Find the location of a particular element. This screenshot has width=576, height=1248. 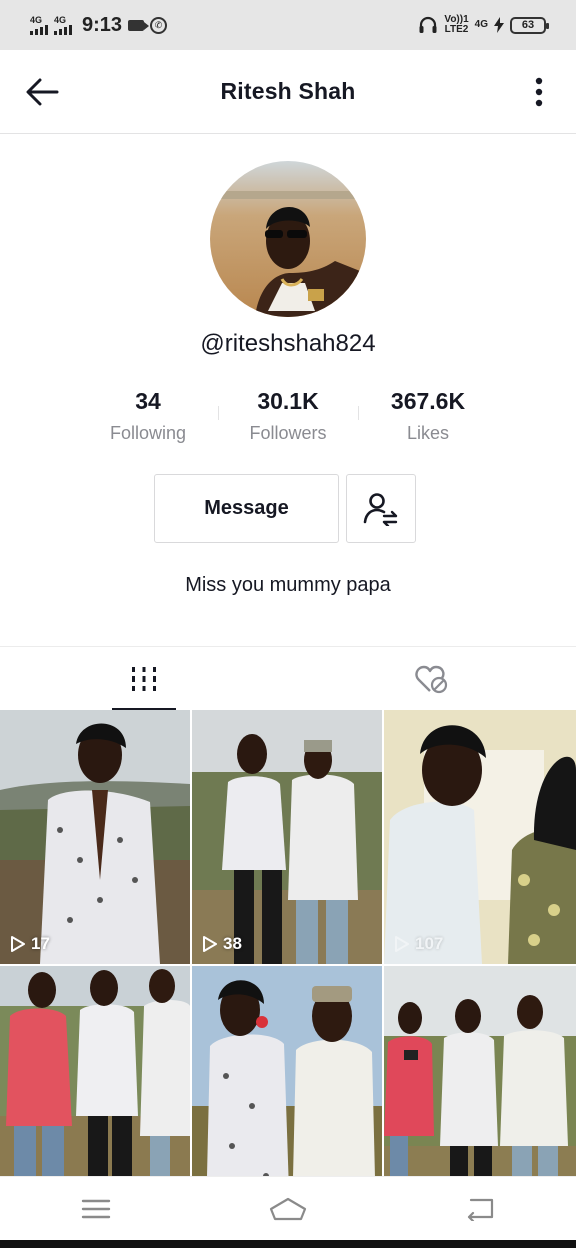

user-follow-switch-icon is located at coordinates (380, 509).